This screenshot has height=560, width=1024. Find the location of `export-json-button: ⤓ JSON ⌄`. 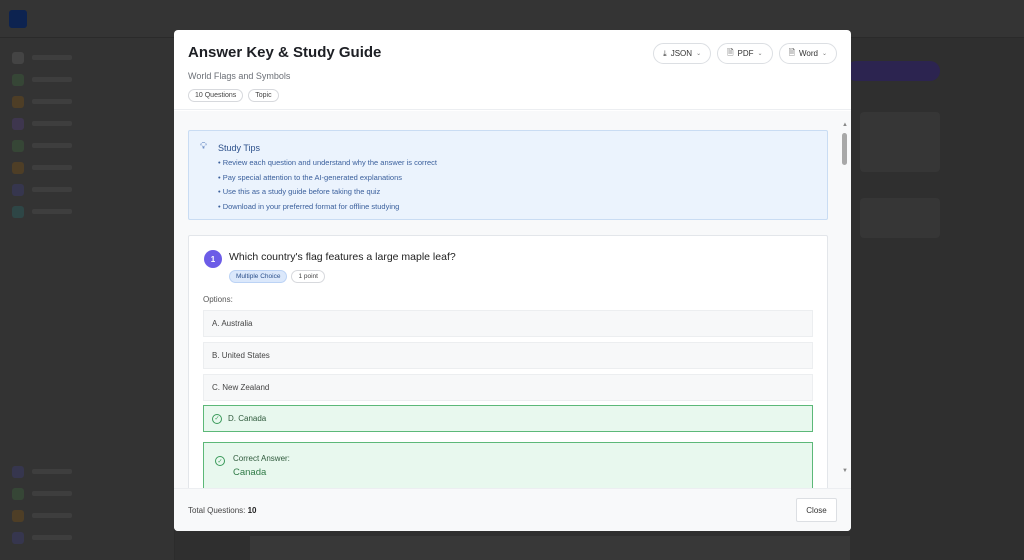

export-json-button: ⤓ JSON ⌄ is located at coordinates (682, 53).